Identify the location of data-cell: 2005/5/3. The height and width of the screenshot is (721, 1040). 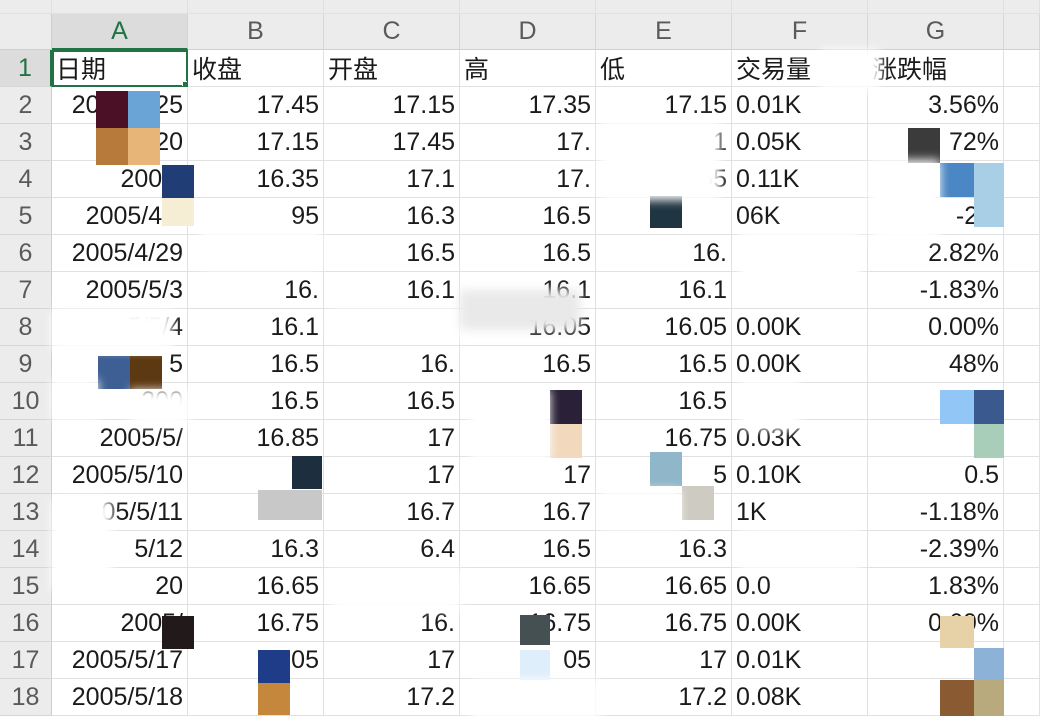
(120, 290).